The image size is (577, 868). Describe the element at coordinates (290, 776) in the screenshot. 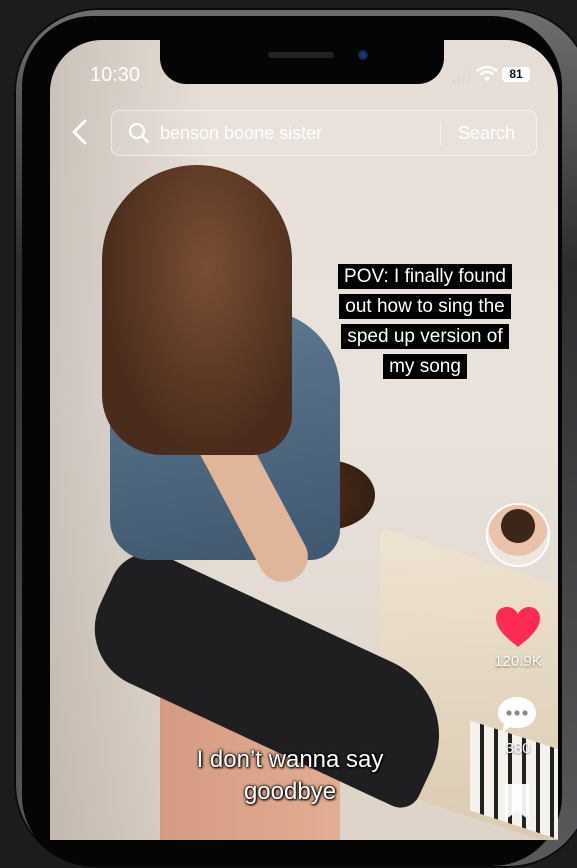

I see `video-subtitle: I don’t wanna say goodbye` at that location.